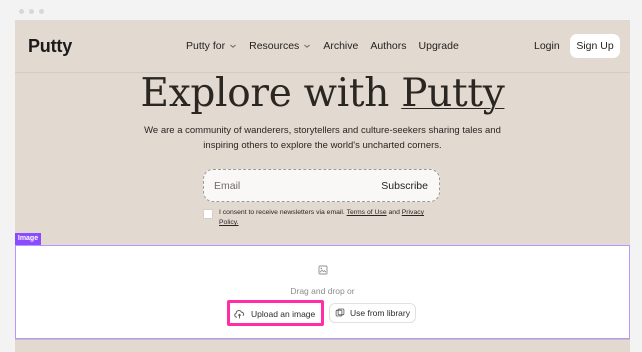  I want to click on consent-text-middle: and, so click(394, 212).